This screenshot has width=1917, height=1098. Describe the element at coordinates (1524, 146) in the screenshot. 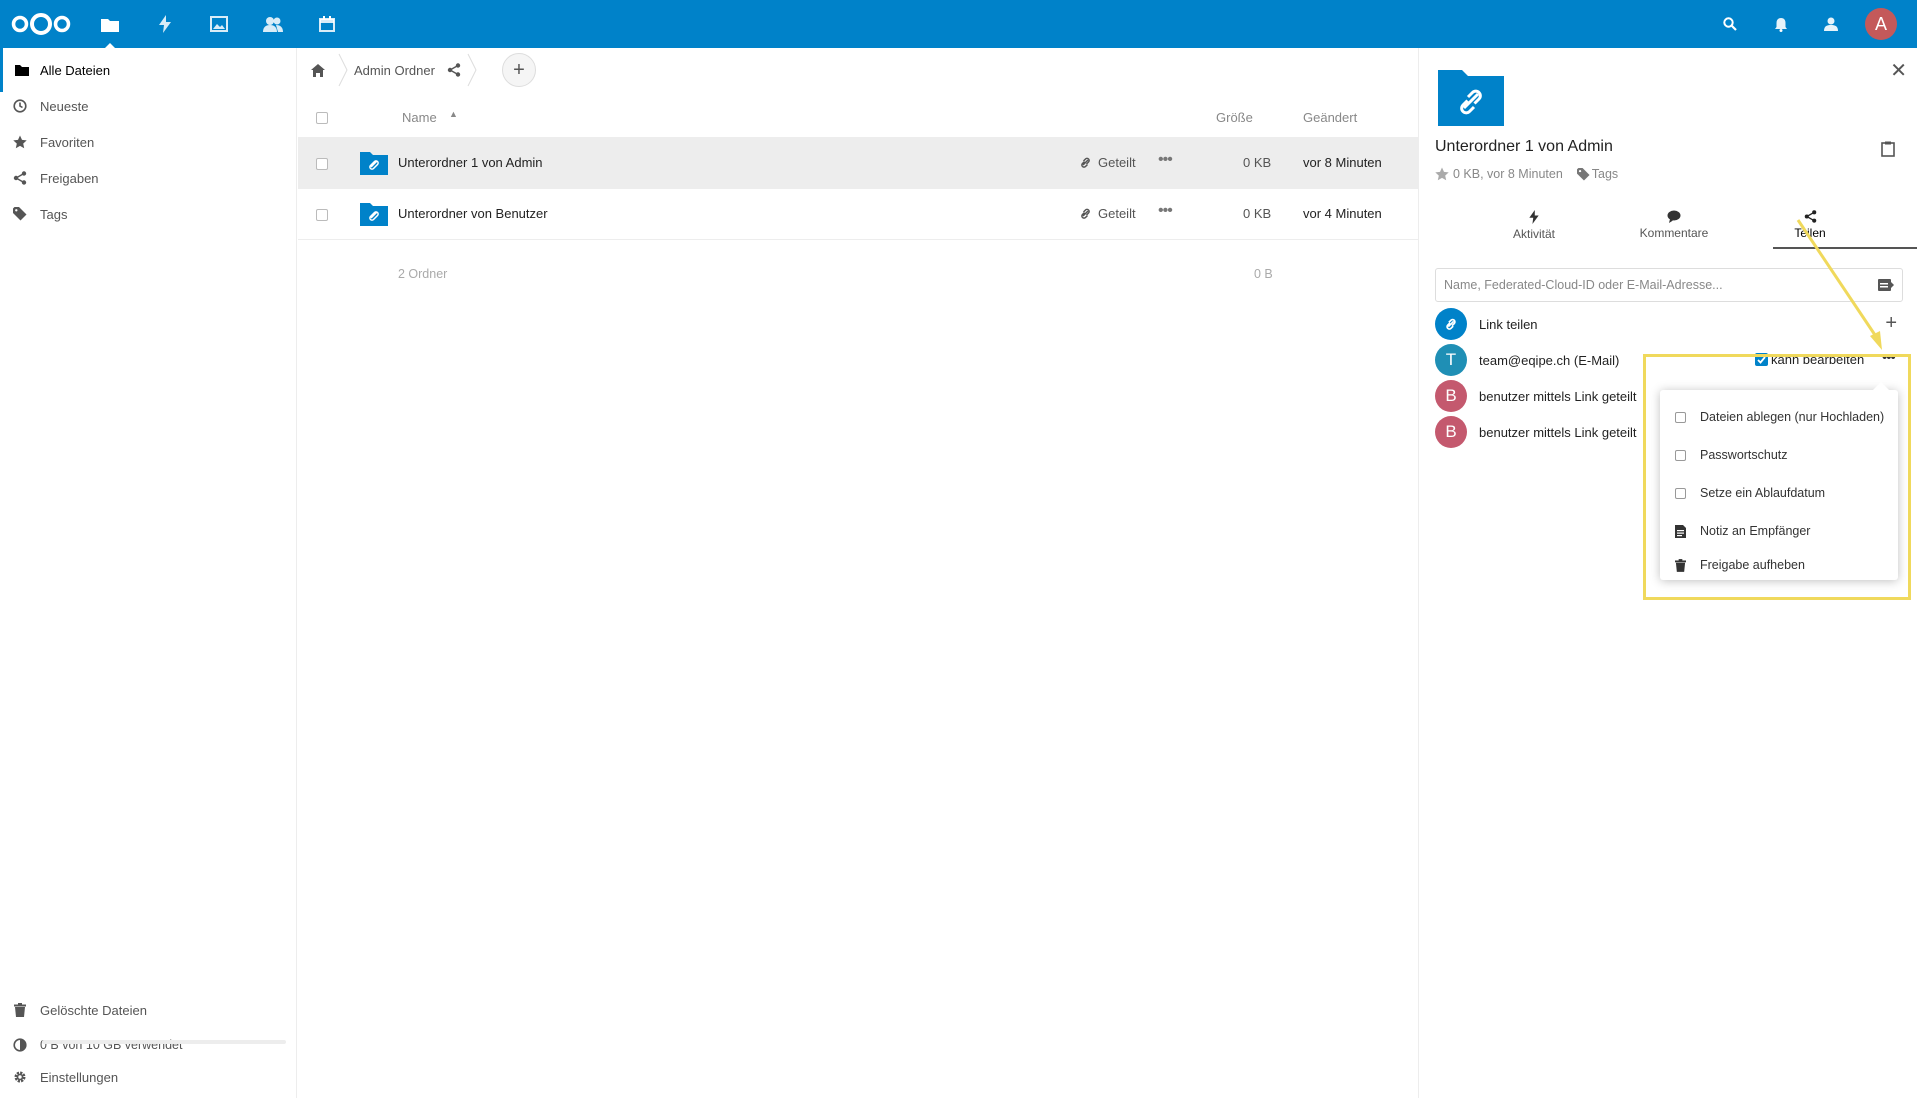

I see `sidebar-title: Unterordner 1 von Admin` at that location.